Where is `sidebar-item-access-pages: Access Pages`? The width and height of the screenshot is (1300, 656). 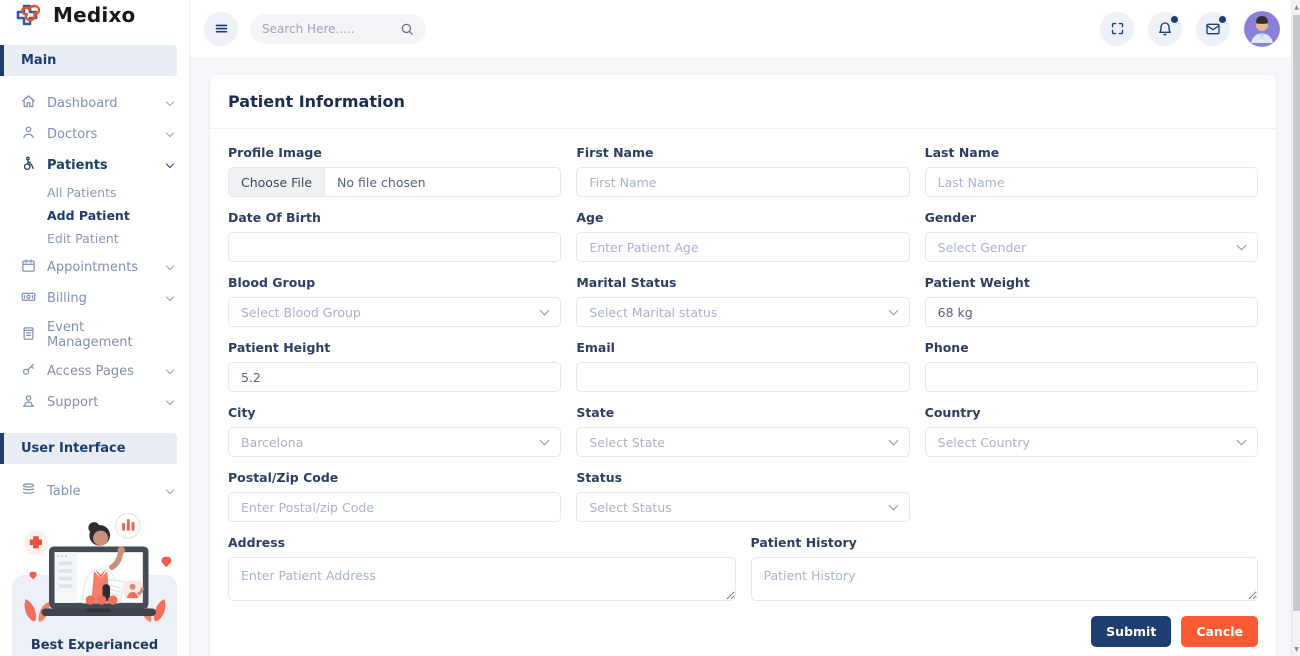
sidebar-item-access-pages: Access Pages is located at coordinates (94, 371).